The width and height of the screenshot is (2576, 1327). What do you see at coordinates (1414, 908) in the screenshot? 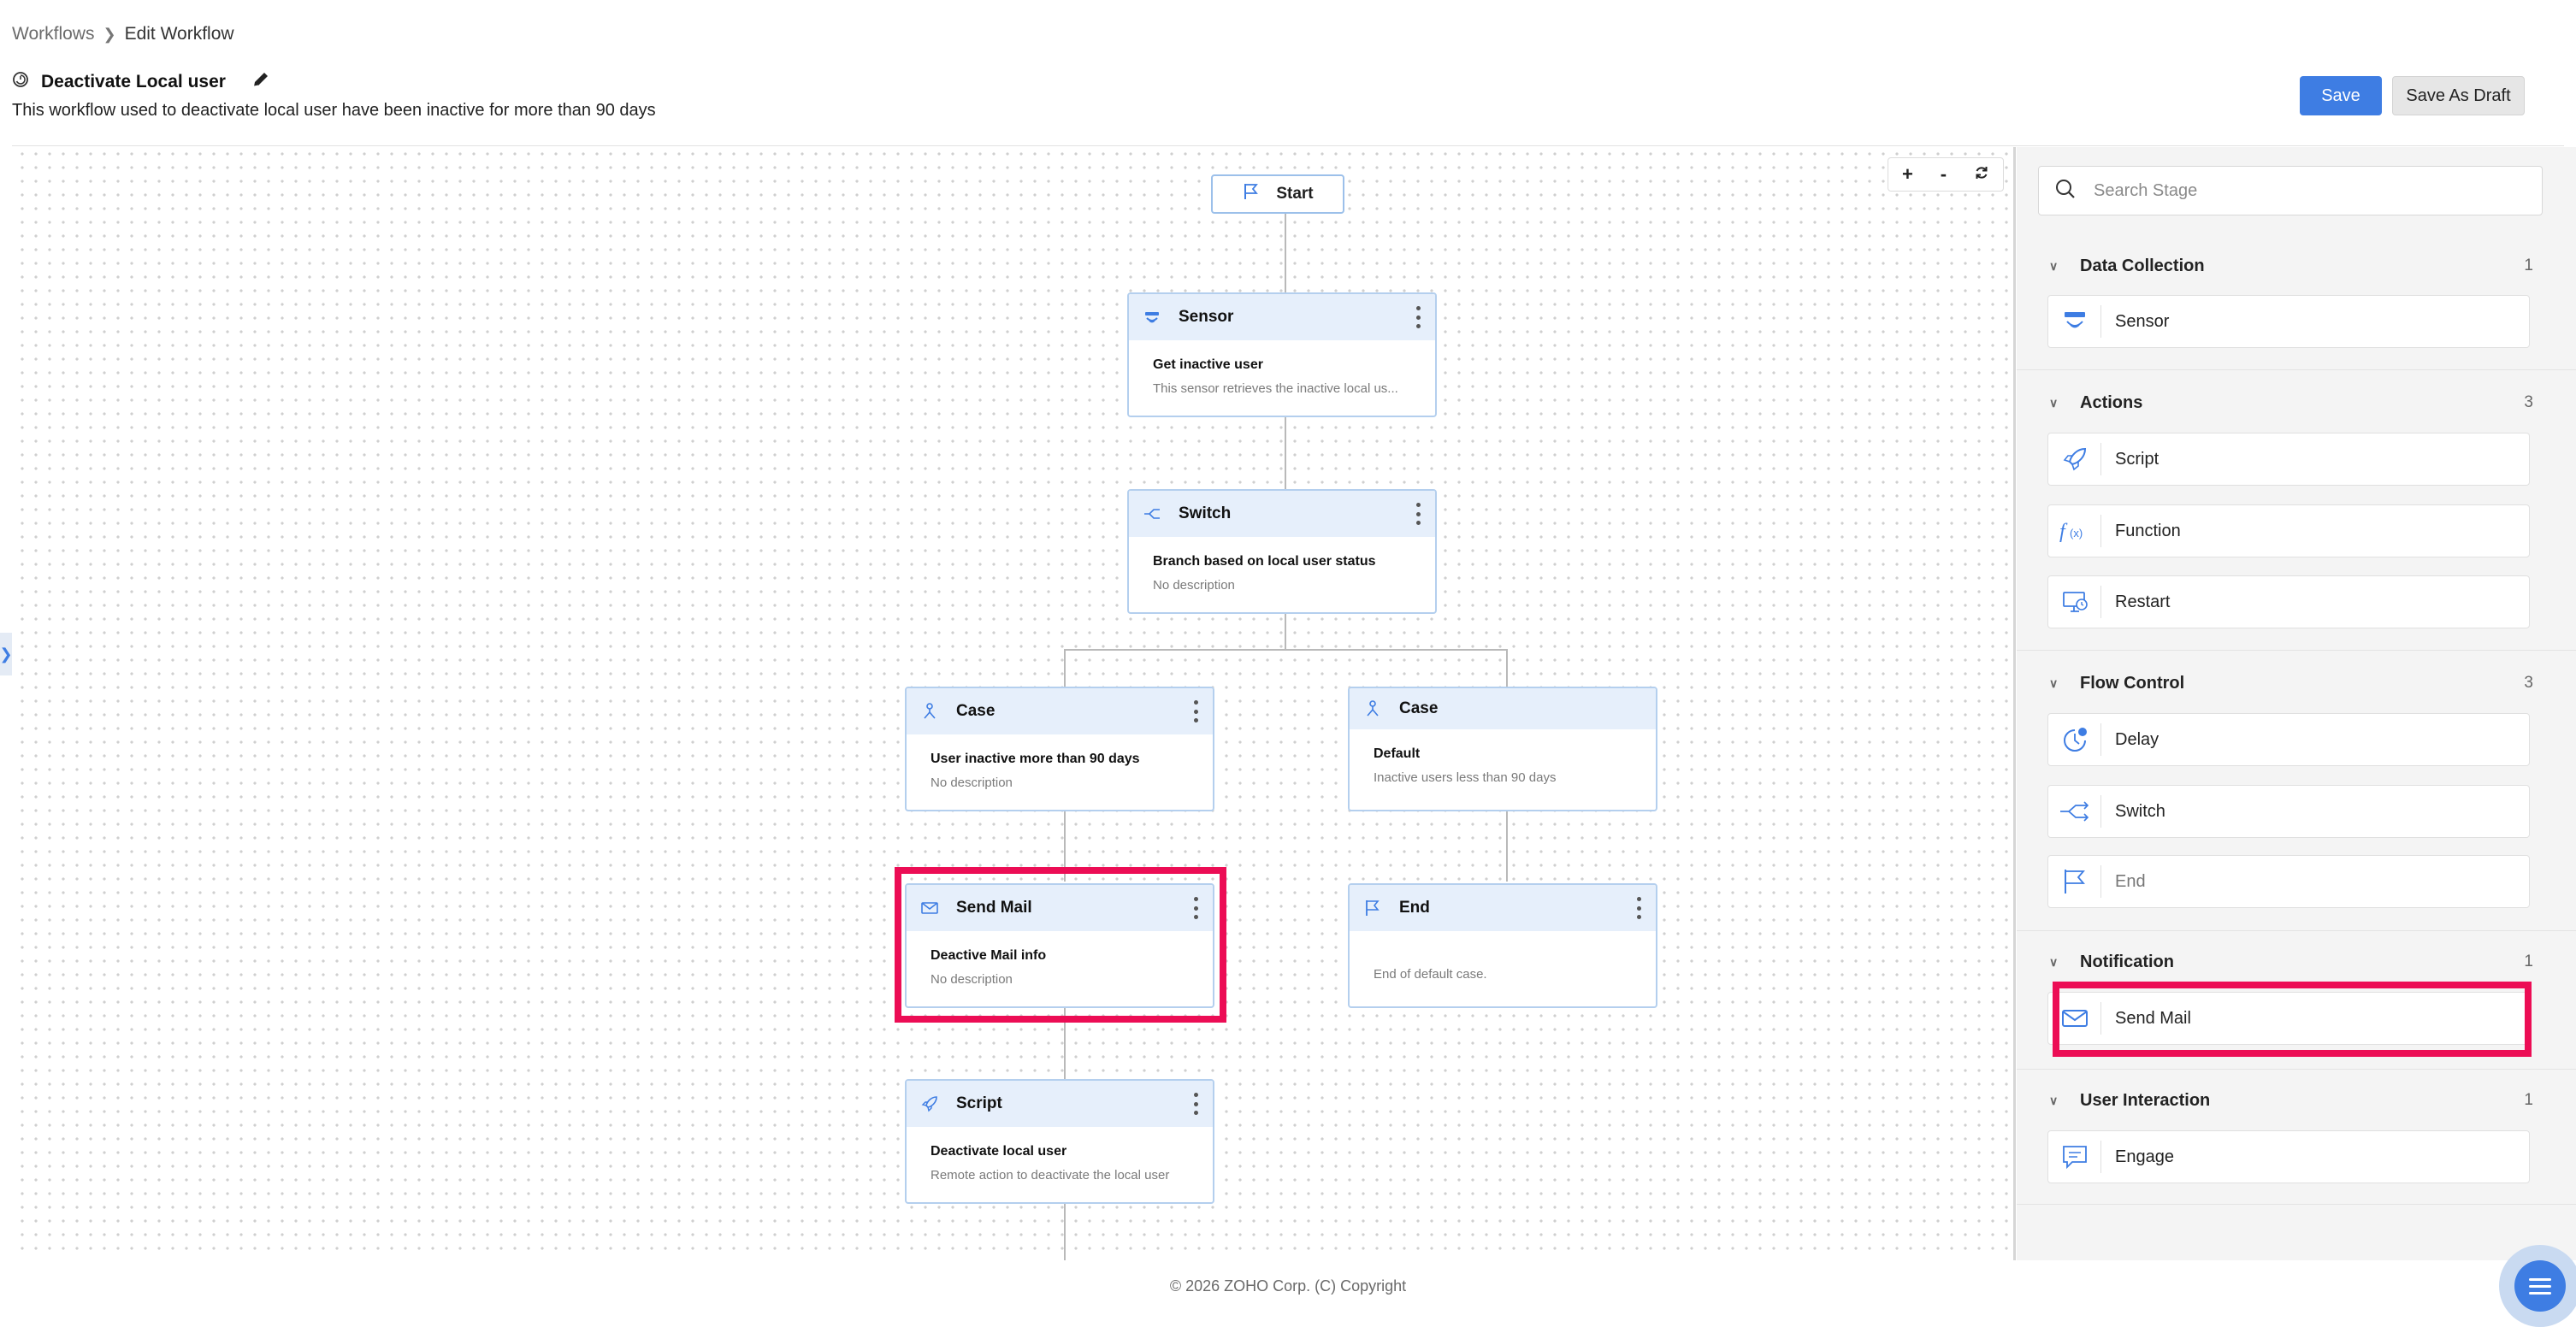
I see `node-title: End` at bounding box center [1414, 908].